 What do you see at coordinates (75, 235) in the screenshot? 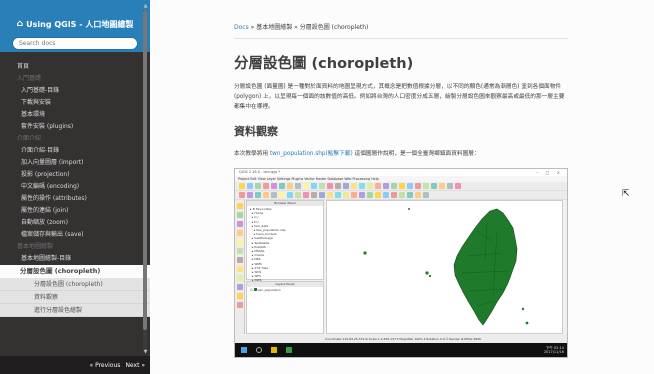
I see `sidebar-item: 檔案儲存與輸出 (save)` at bounding box center [75, 235].